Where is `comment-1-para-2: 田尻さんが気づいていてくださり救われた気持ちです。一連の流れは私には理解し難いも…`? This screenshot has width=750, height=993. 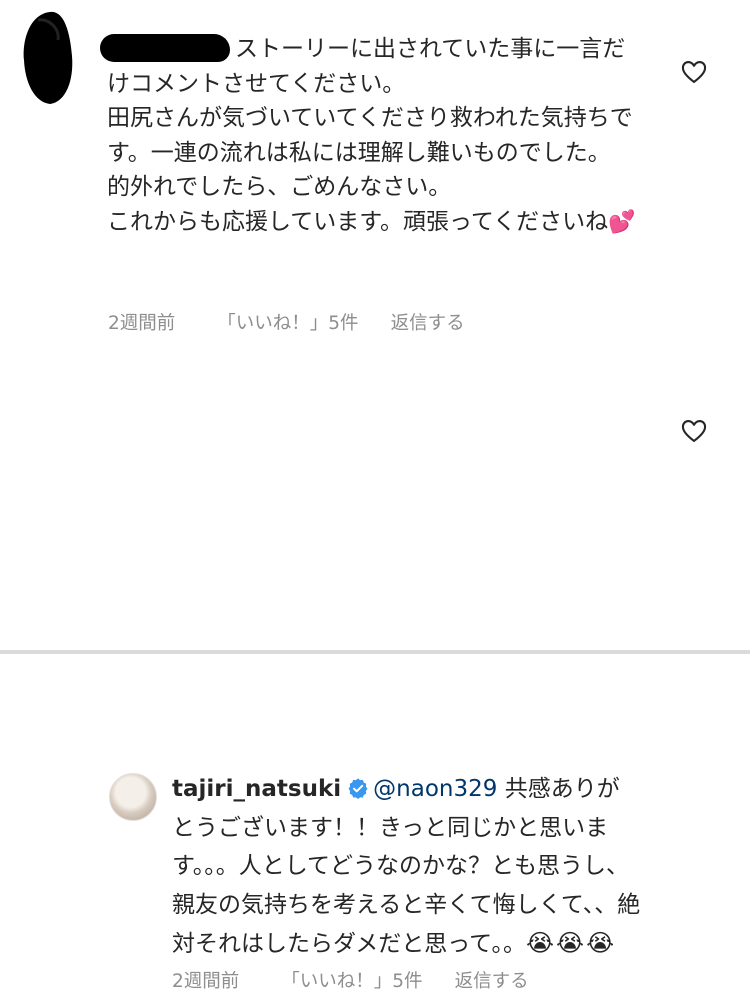
comment-1-para-2: 田尻さんが気づいていてくださり救われた気持ちです。一連の流れは私には理解し難いも… is located at coordinates (370, 135).